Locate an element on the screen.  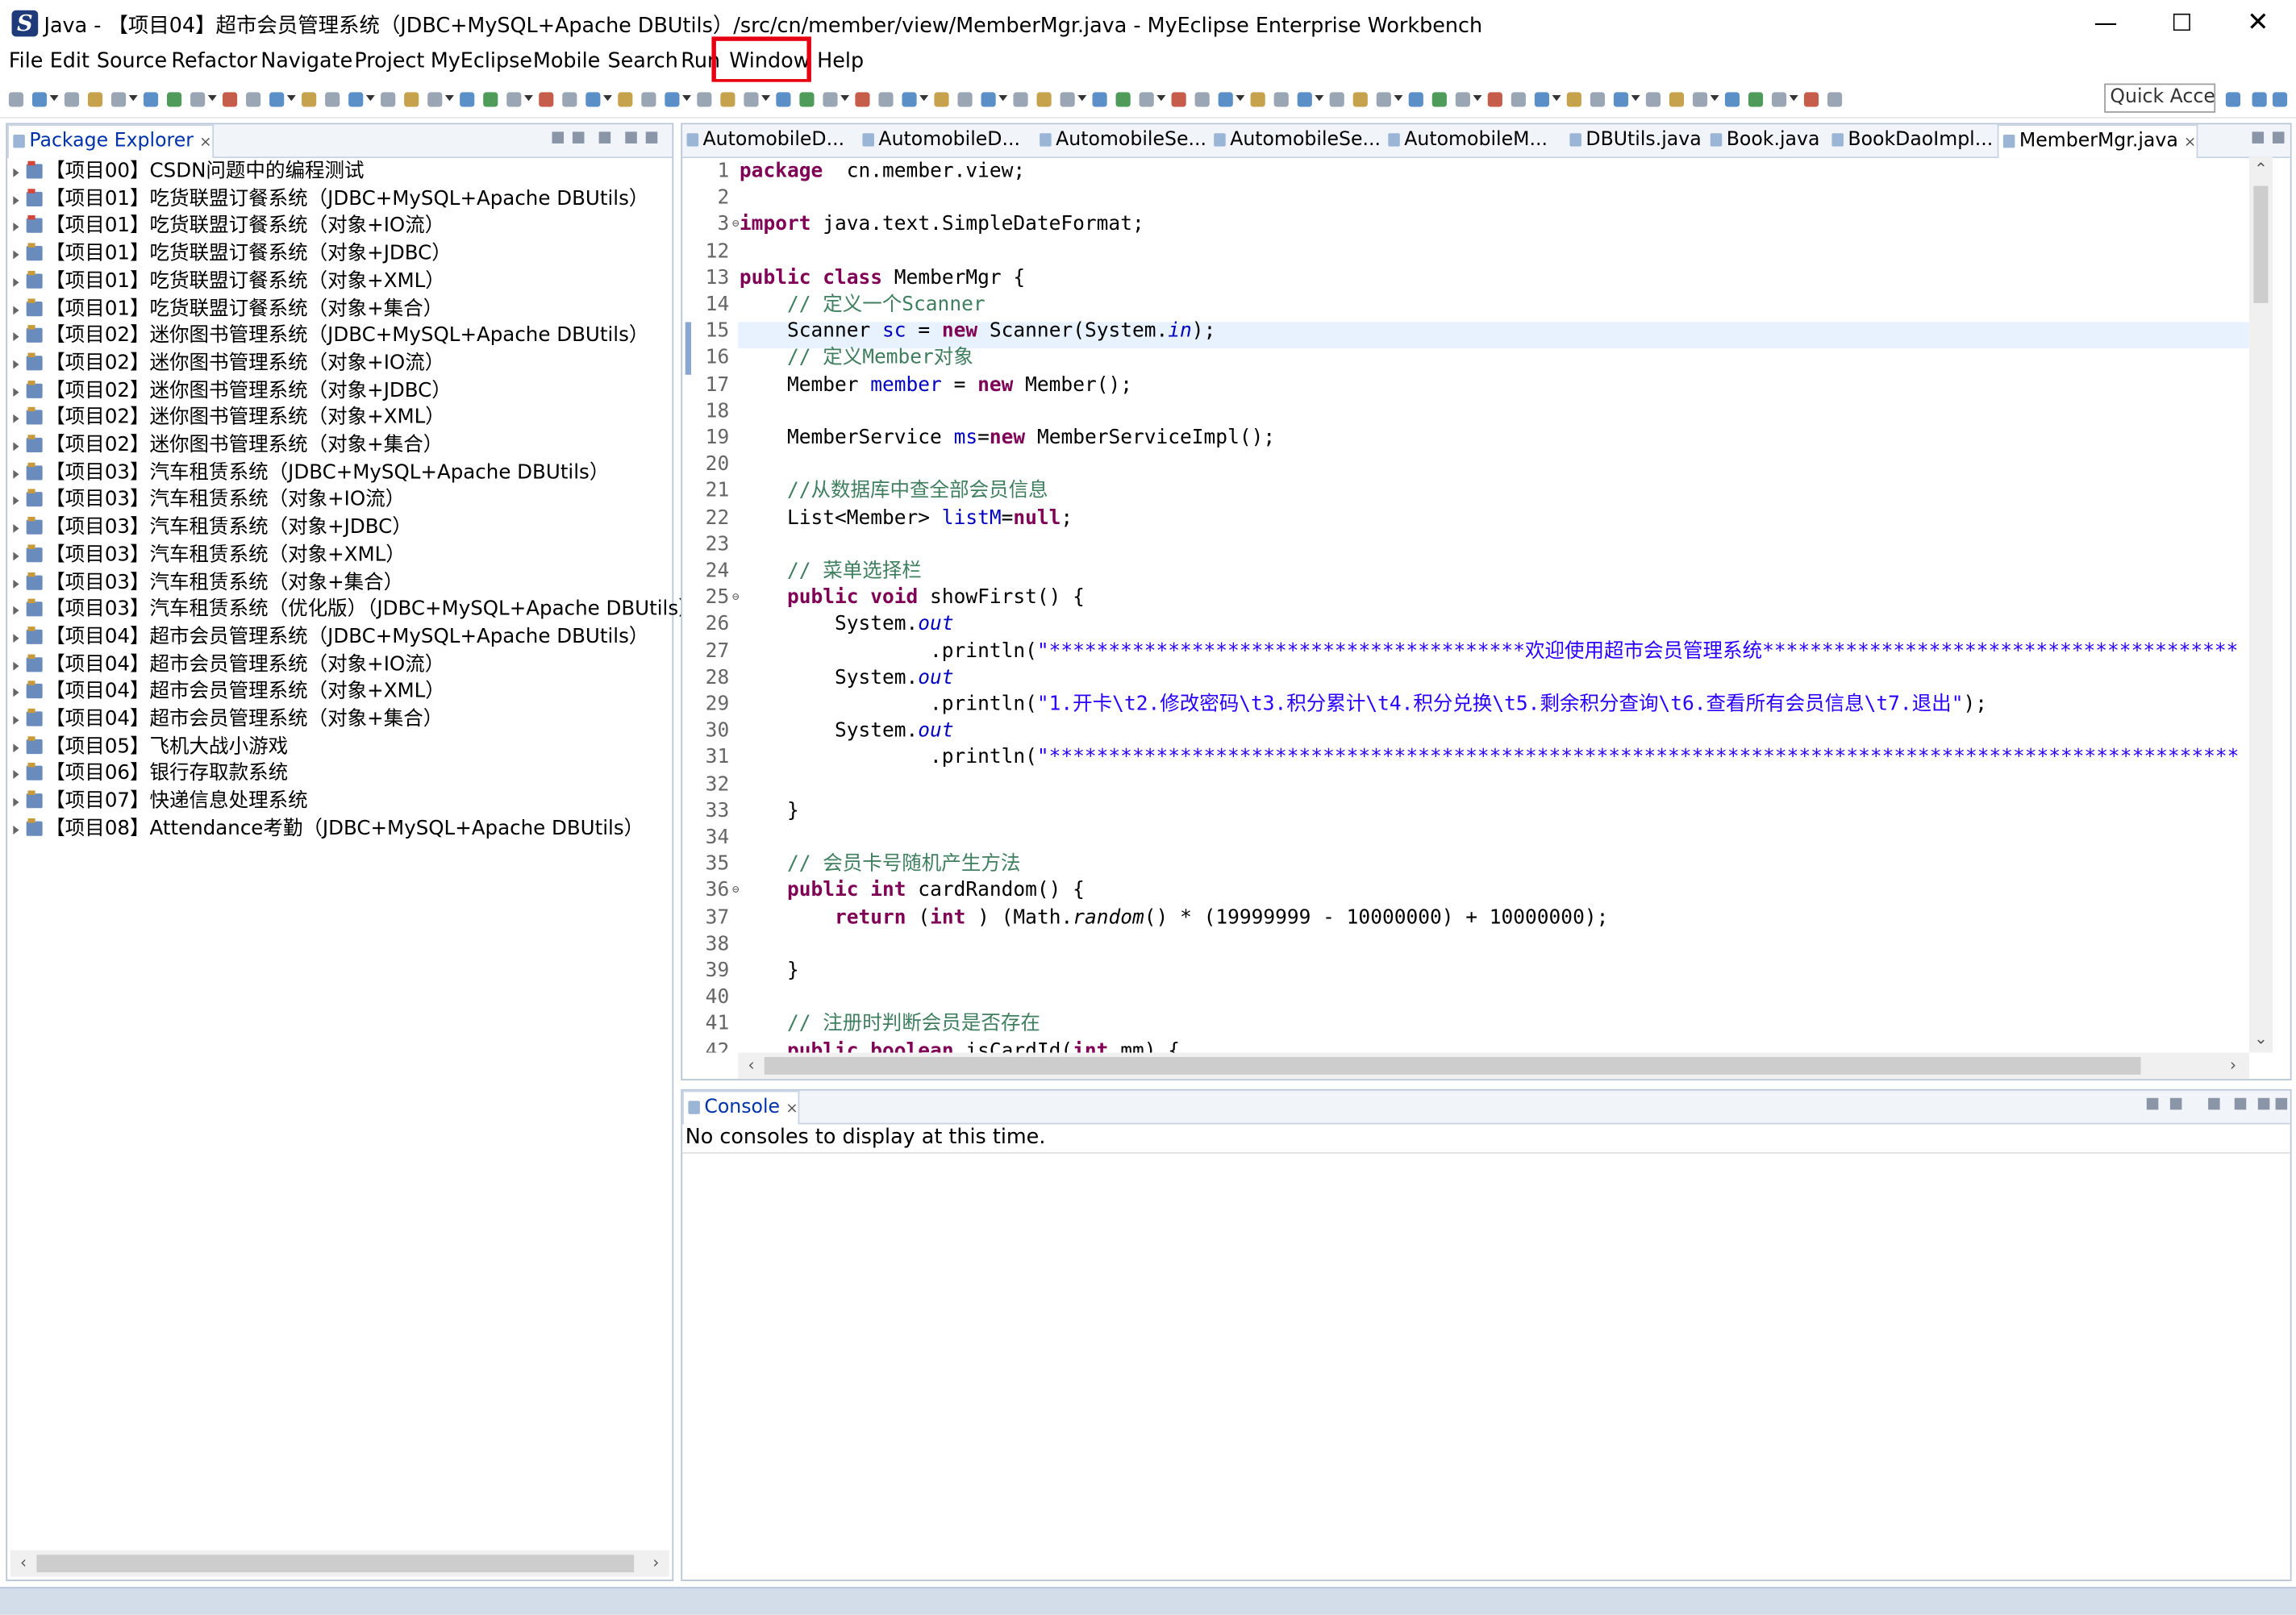
quick-access-input: Quick Acce is located at coordinates (2160, 98).